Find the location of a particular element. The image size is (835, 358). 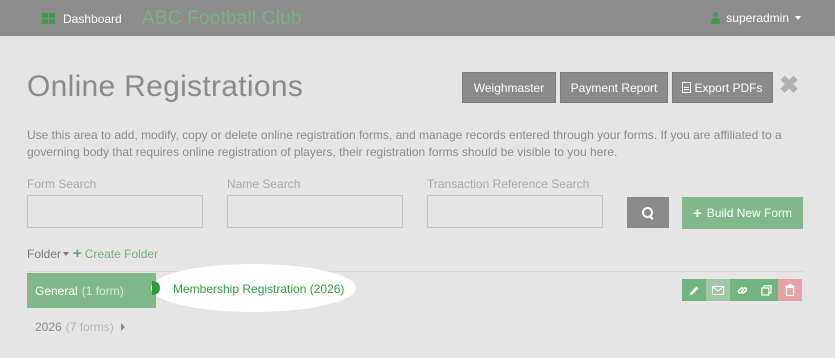

chevron-right-icon is located at coordinates (122, 327).